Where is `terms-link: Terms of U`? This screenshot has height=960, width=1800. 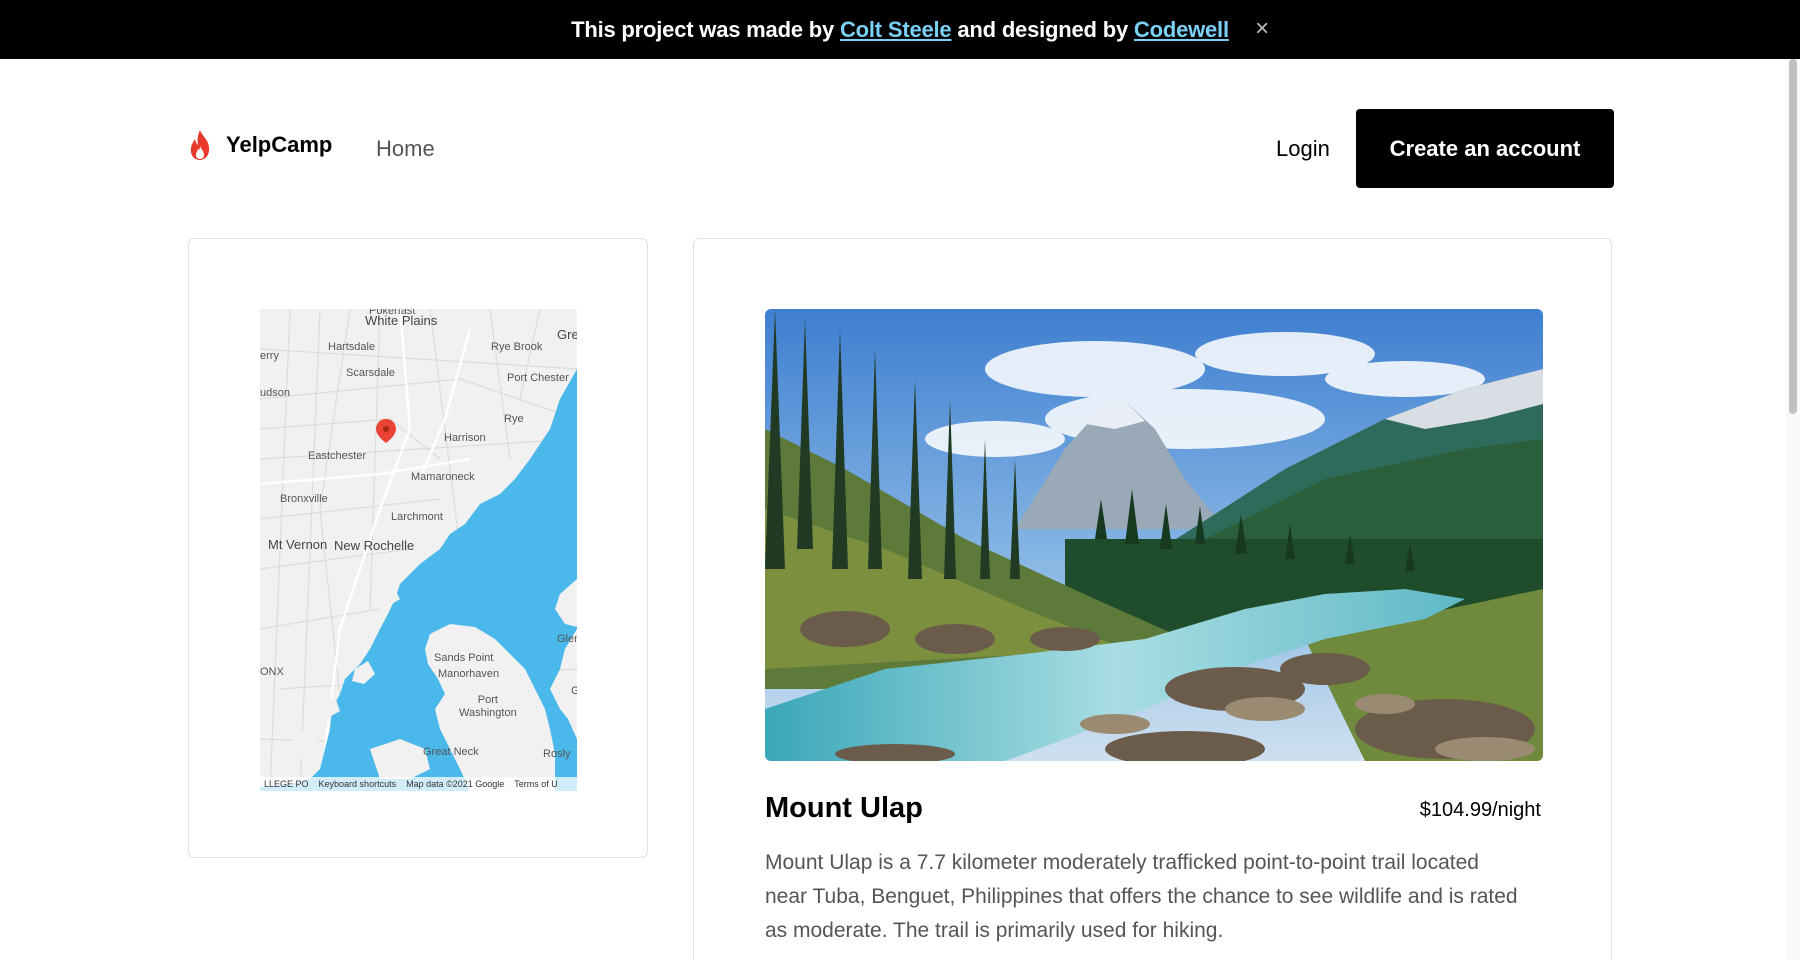
terms-link: Terms of U is located at coordinates (536, 784).